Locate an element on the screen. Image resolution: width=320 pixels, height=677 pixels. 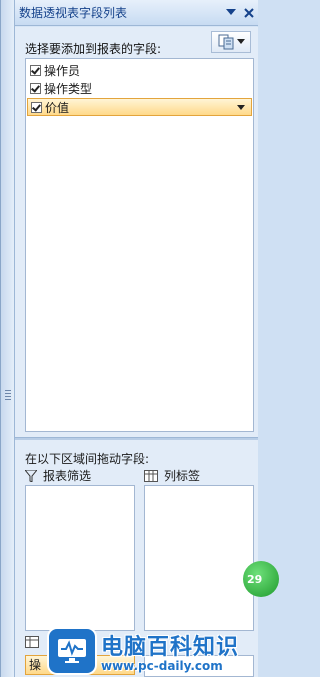
report-filter-header: 报表筛选 is located at coordinates (58, 475).